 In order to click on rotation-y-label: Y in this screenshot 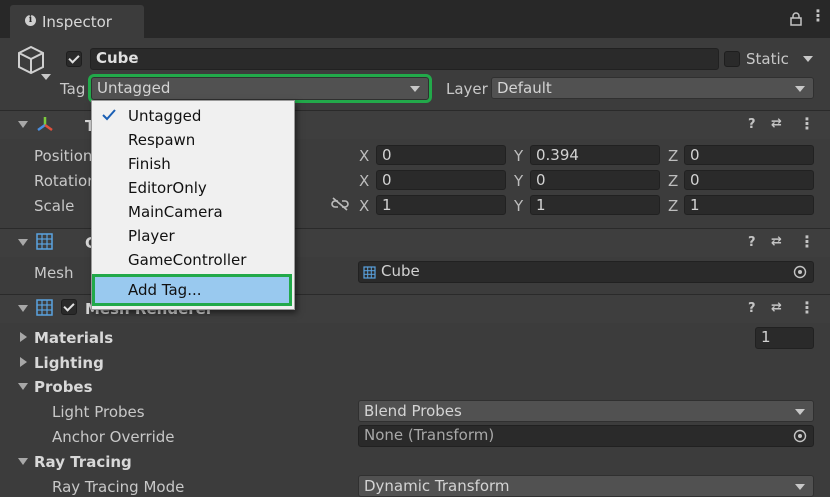, I will do `click(519, 181)`.